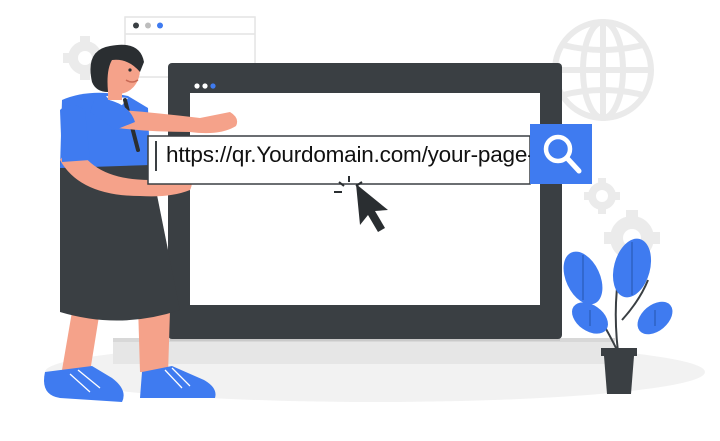  Describe the element at coordinates (561, 154) in the screenshot. I see `search-button` at that location.